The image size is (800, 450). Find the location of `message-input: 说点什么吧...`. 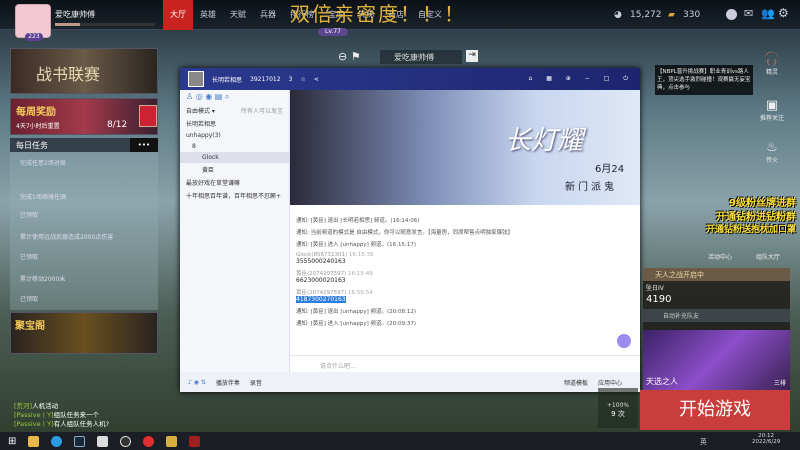

message-input: 说点什么吧... is located at coordinates (465, 363).